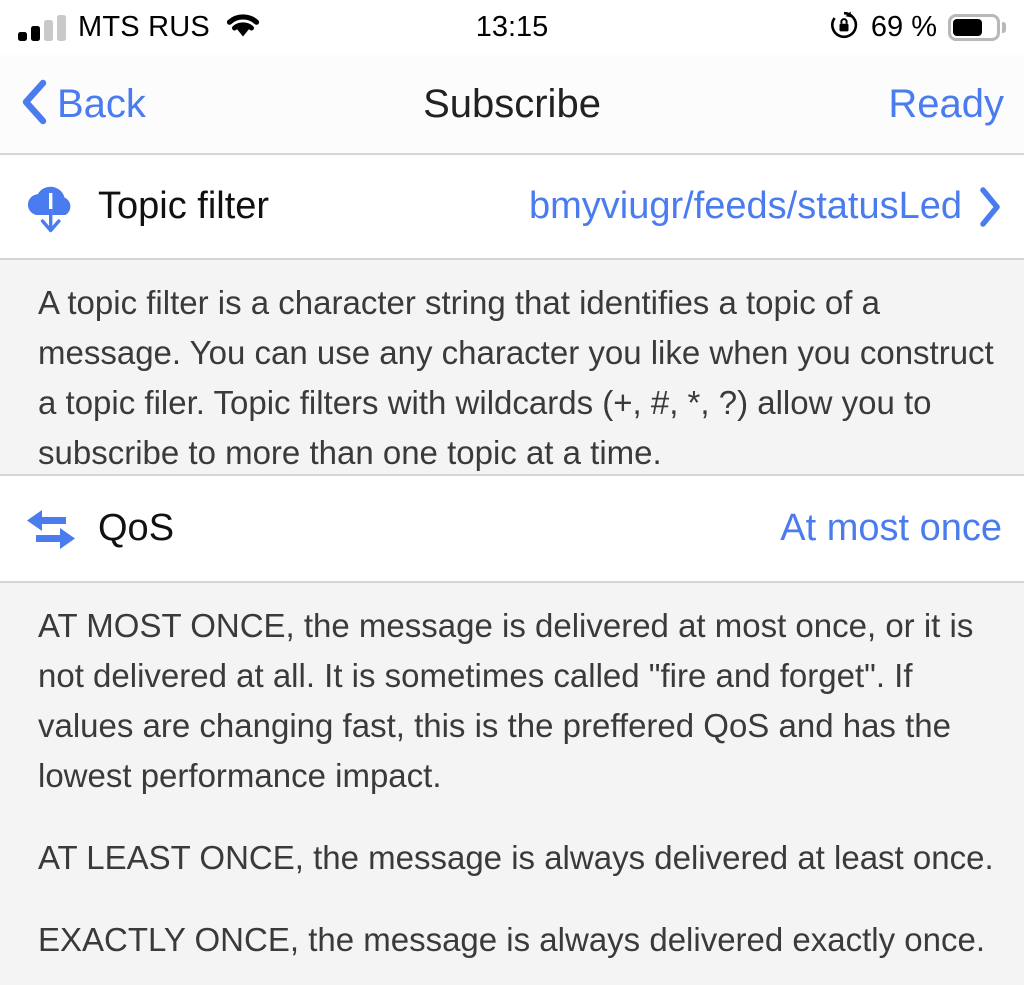  Describe the element at coordinates (512, 27) in the screenshot. I see `status-bar: MTS RUS 13:15 69 %` at that location.